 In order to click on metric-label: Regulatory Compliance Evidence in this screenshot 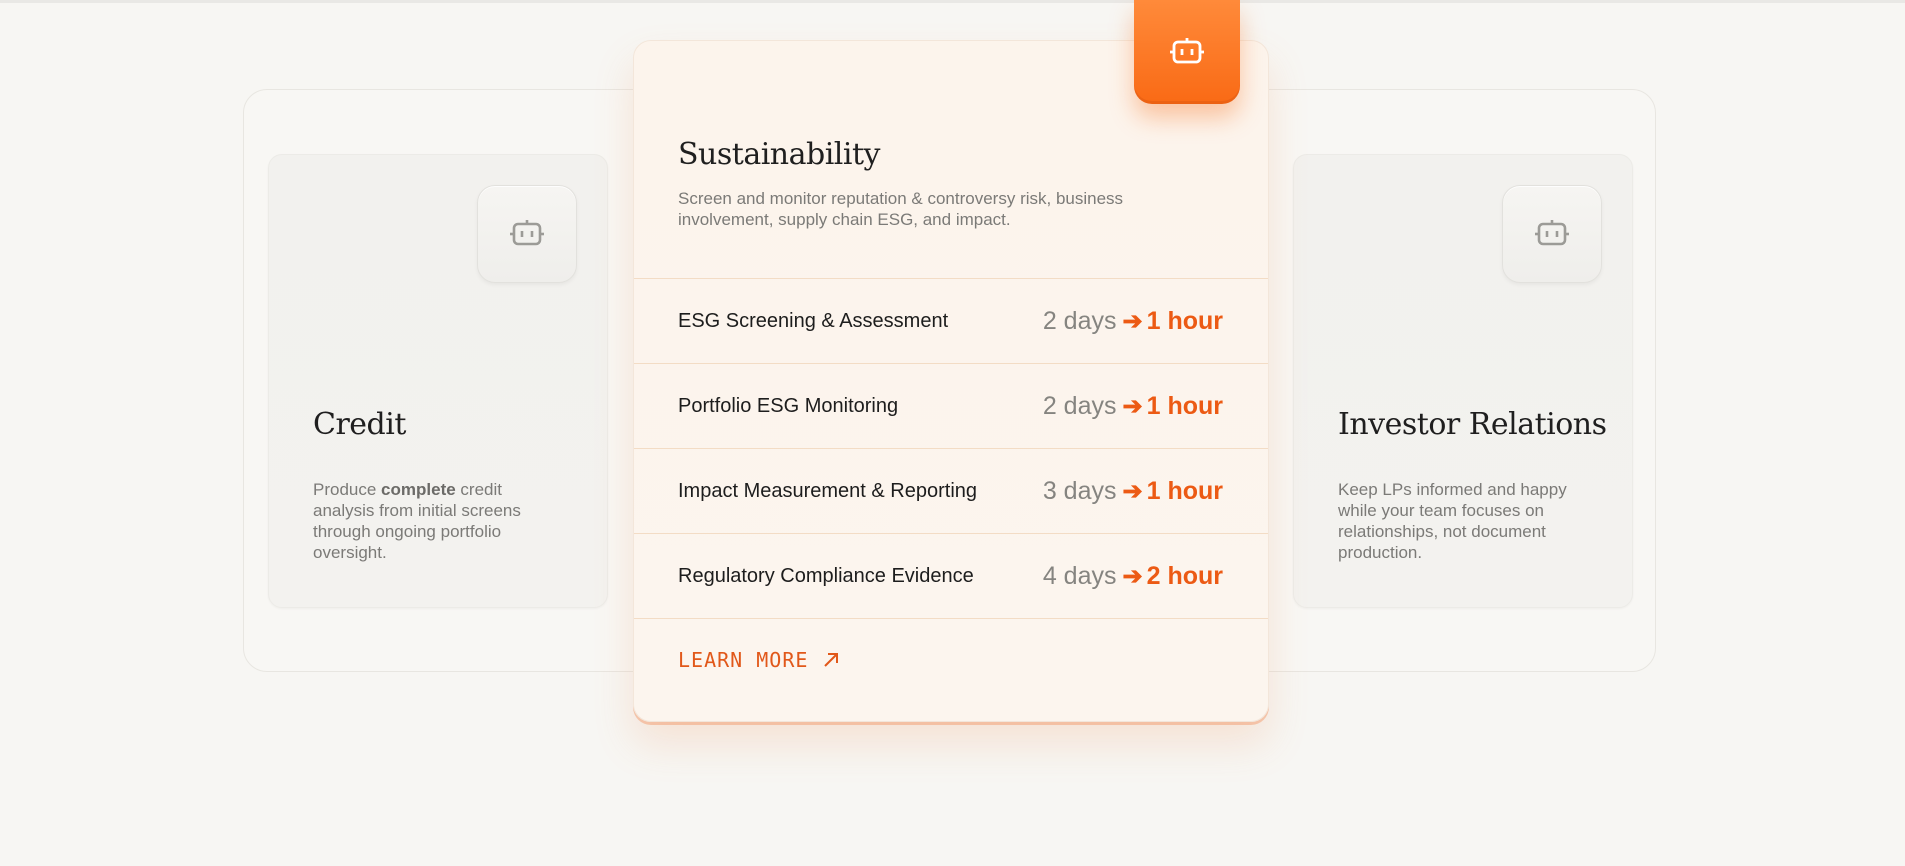, I will do `click(826, 575)`.